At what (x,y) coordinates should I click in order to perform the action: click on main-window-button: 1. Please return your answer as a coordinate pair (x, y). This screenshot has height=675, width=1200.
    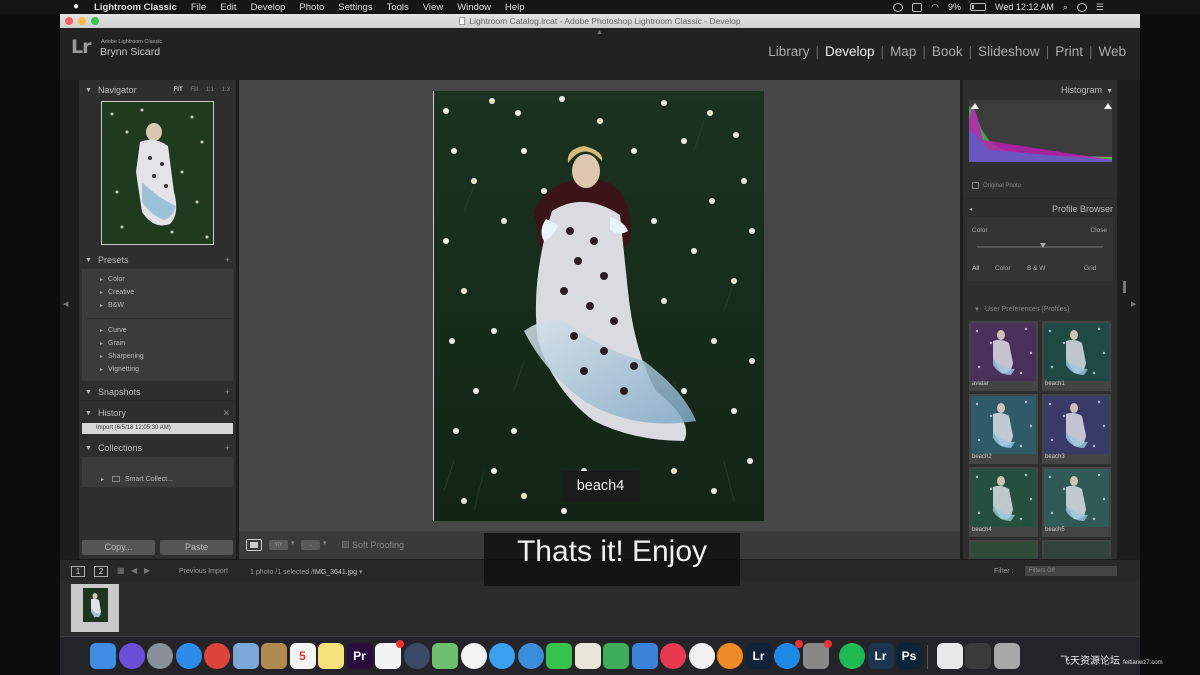
    Looking at the image, I should click on (78, 571).